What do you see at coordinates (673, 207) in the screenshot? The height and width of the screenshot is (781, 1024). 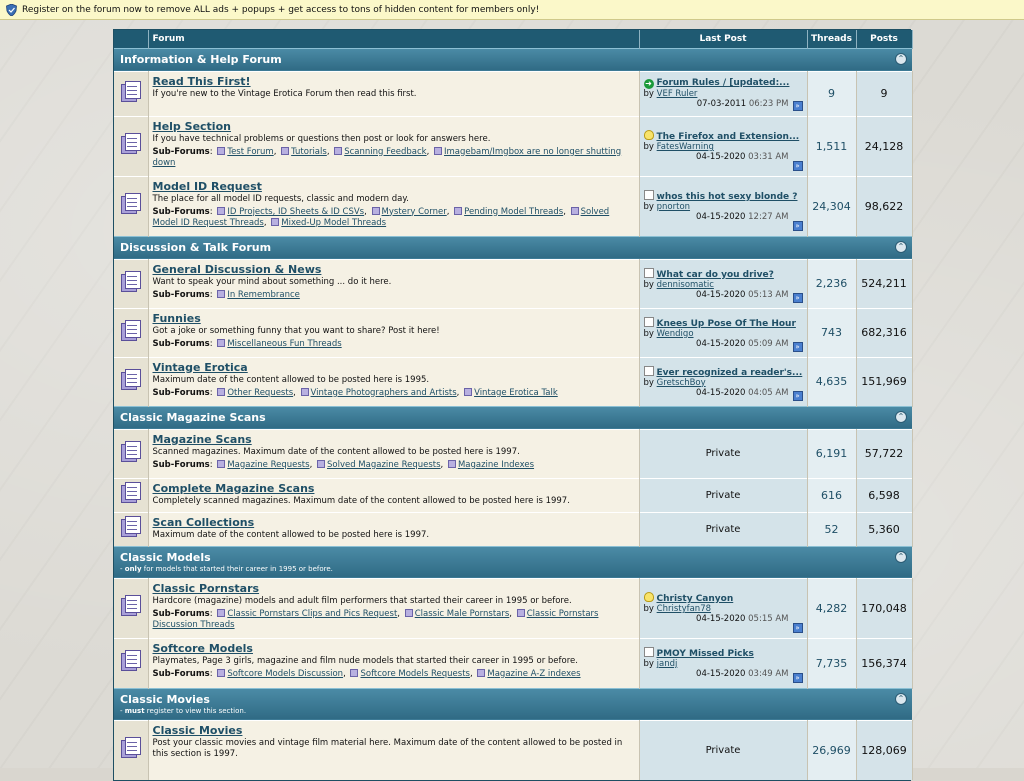 I see `last-post-user-link: pnorton` at bounding box center [673, 207].